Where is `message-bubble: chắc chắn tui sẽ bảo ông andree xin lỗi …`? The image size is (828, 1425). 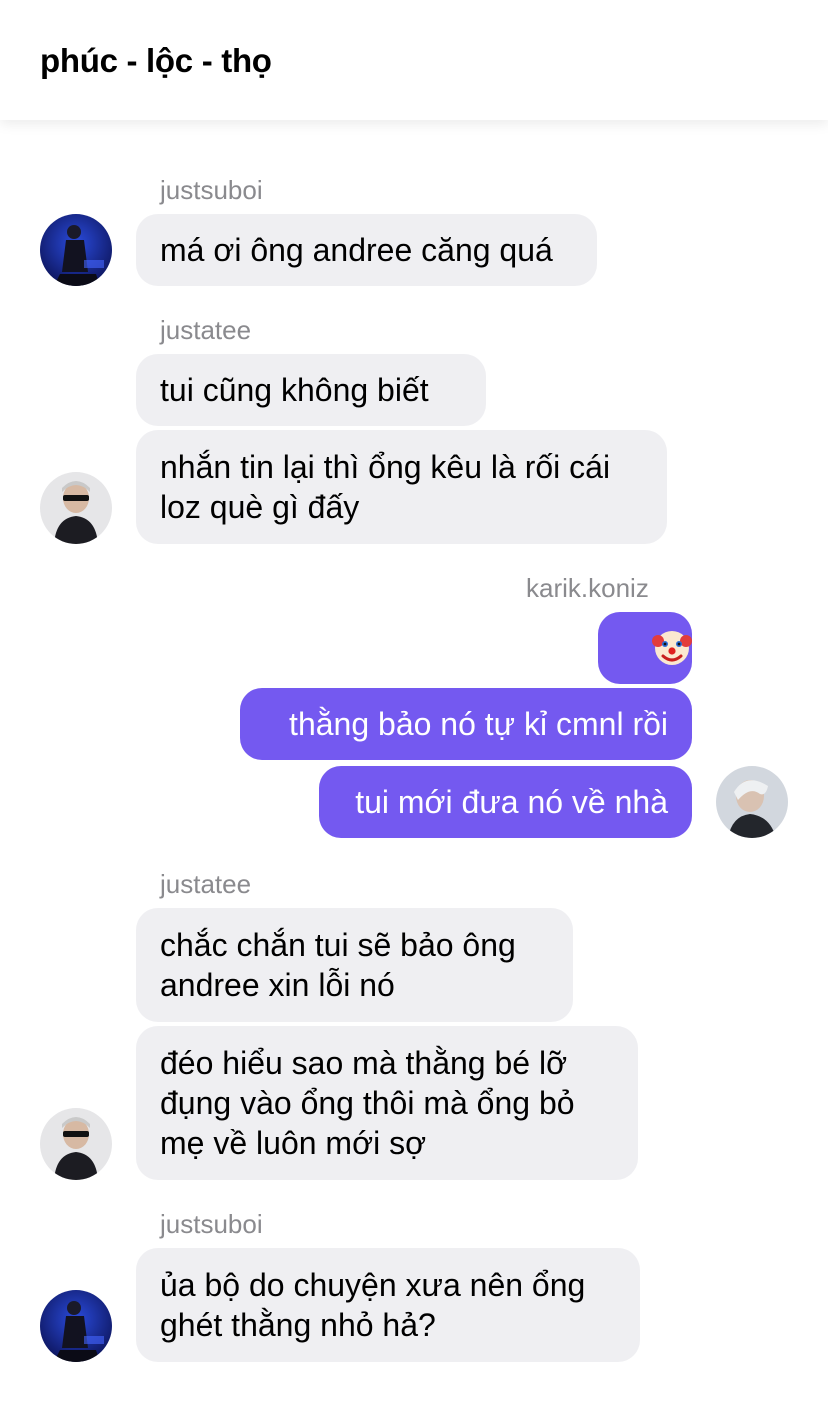 message-bubble: chắc chắn tui sẽ bảo ông andree xin lỗi … is located at coordinates (354, 965).